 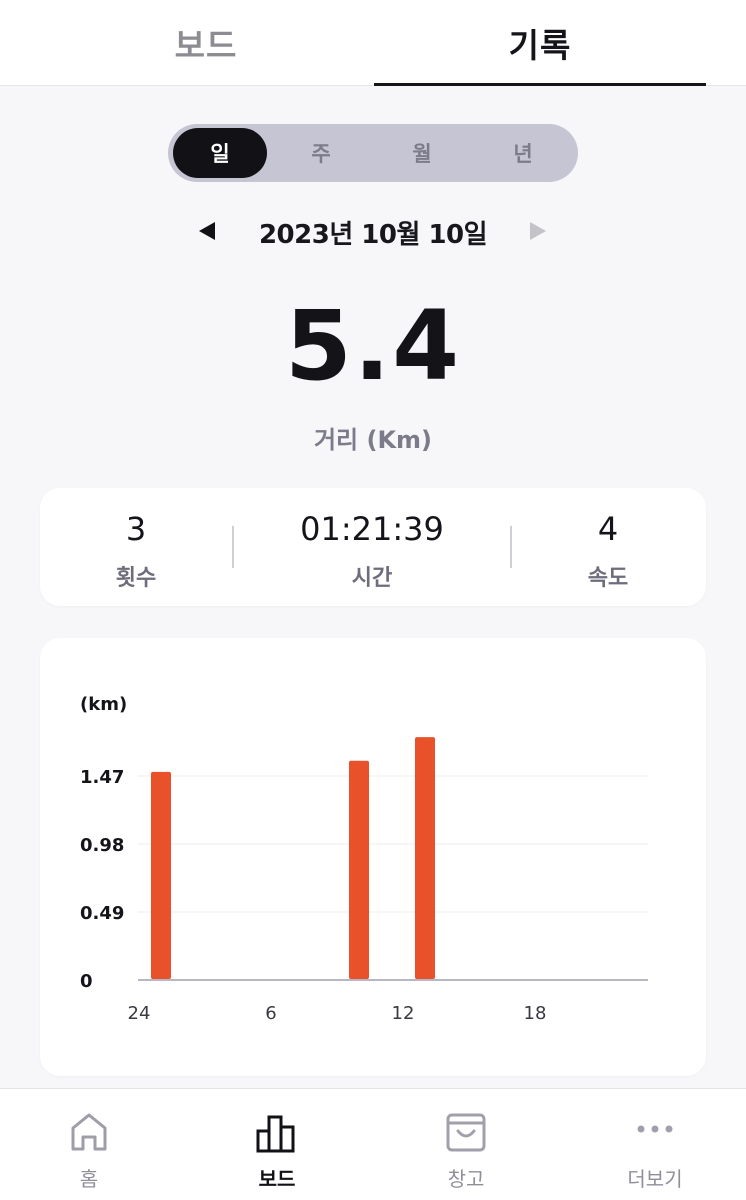 I want to click on date-navigator: 2023년 10월 10일, so click(x=373, y=232).